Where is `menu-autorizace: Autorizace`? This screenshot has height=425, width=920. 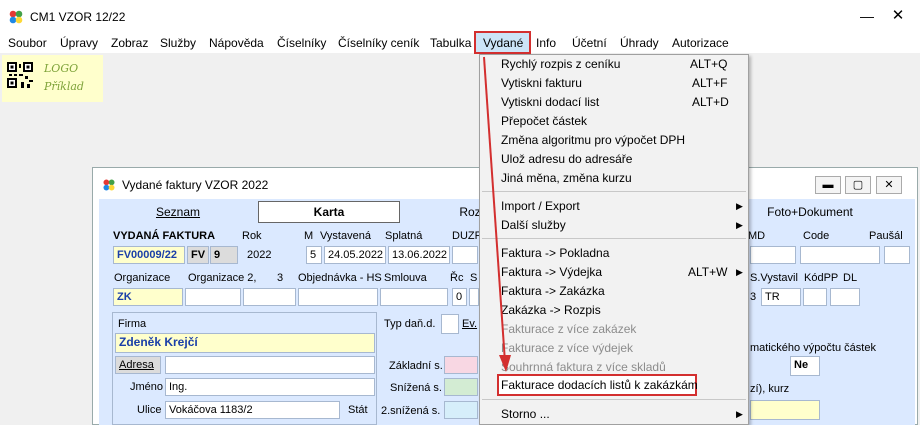
menu-autorizace: Autorizace is located at coordinates (700, 43).